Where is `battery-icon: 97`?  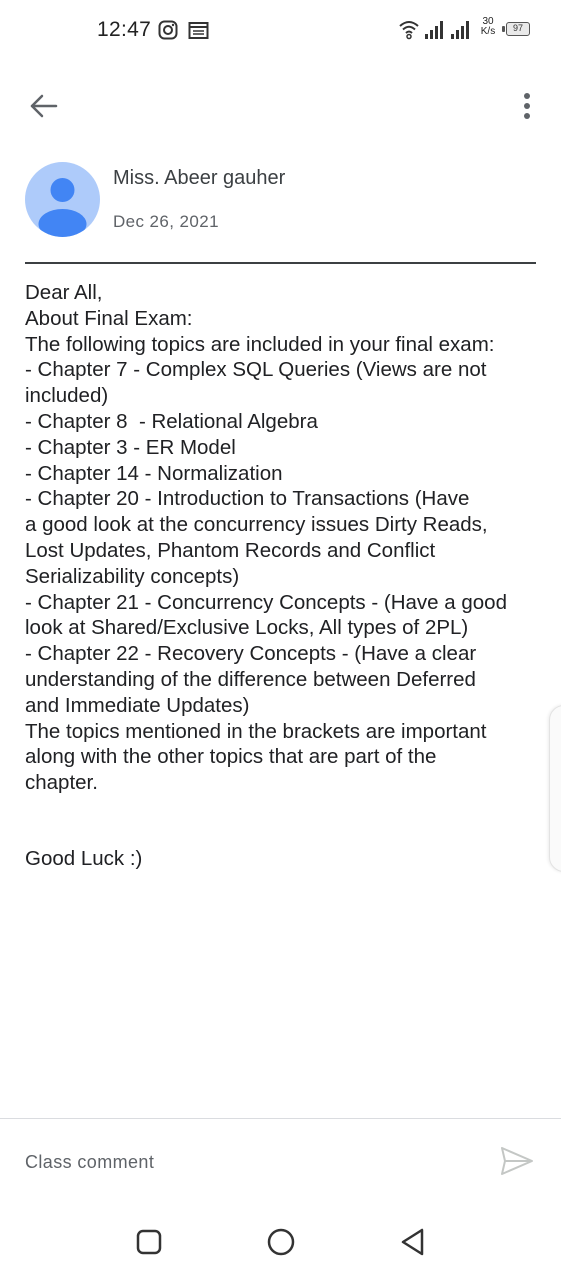 battery-icon: 97 is located at coordinates (518, 29).